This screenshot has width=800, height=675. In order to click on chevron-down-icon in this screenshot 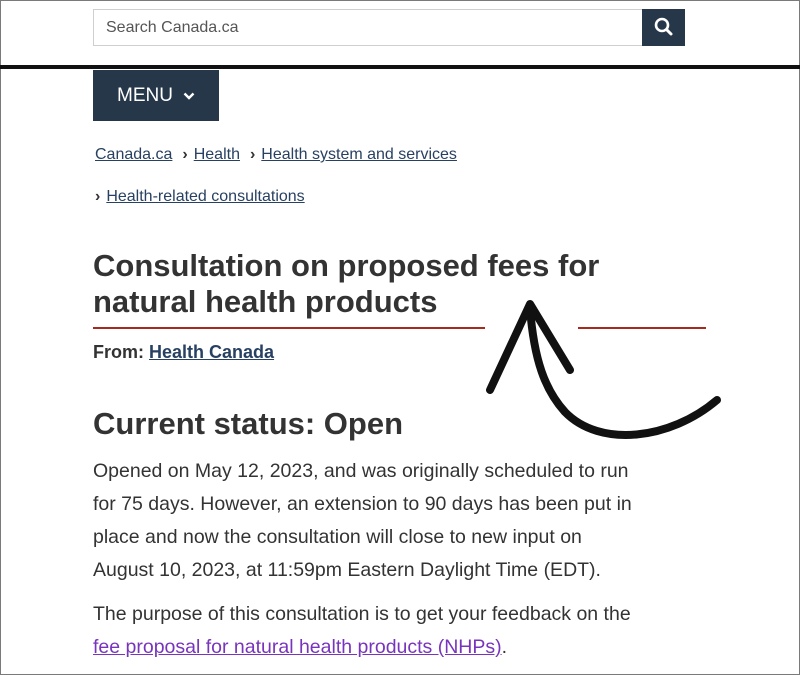, I will do `click(189, 96)`.